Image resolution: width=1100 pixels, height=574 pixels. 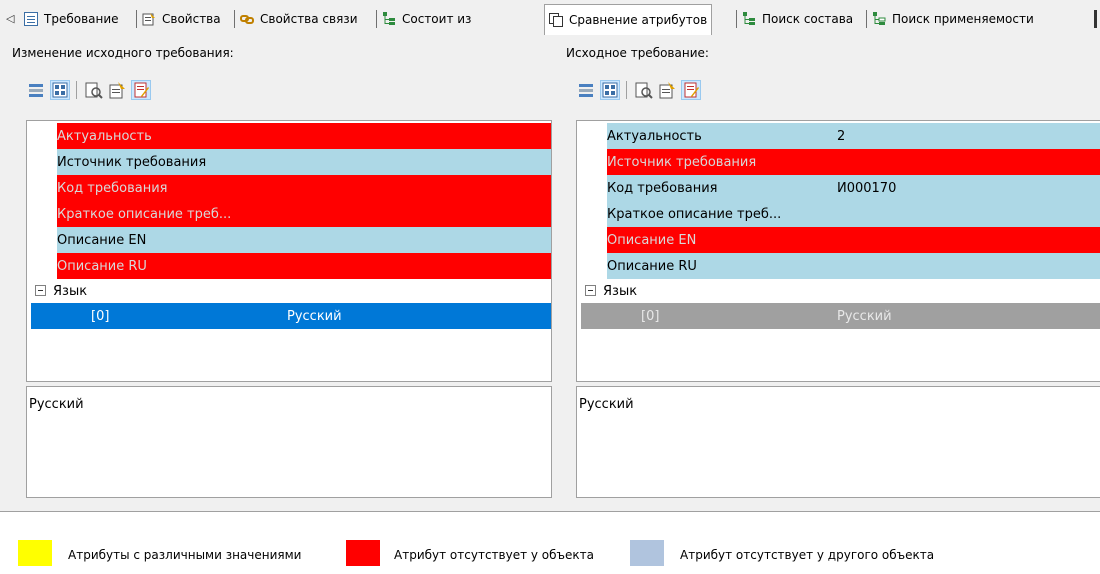 I want to click on tab-label: Поиск состава, so click(x=808, y=19).